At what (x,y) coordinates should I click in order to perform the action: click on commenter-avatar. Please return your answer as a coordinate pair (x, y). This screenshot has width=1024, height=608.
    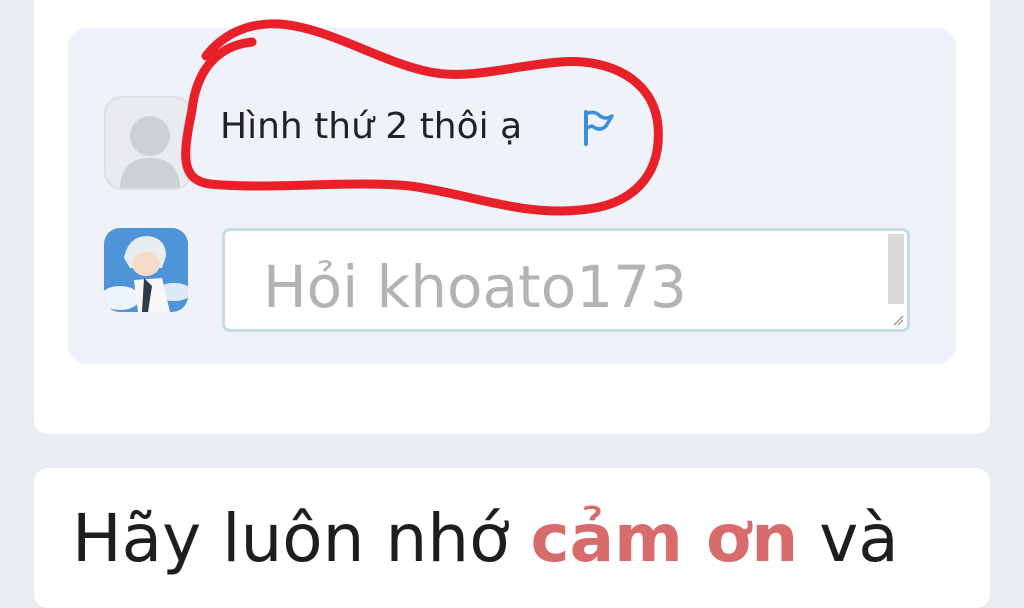
    Looking at the image, I should click on (148, 143).